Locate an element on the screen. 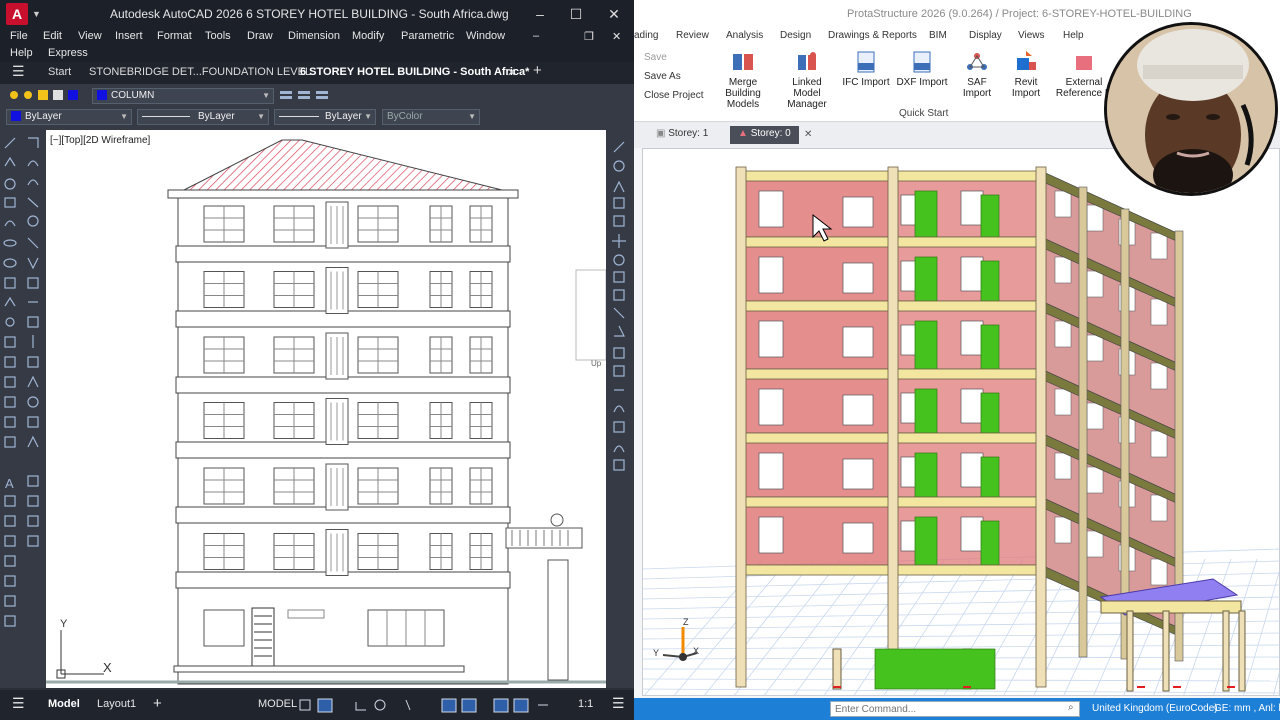 The image size is (1280, 720). grid-line is located at coordinates (1261, 633).